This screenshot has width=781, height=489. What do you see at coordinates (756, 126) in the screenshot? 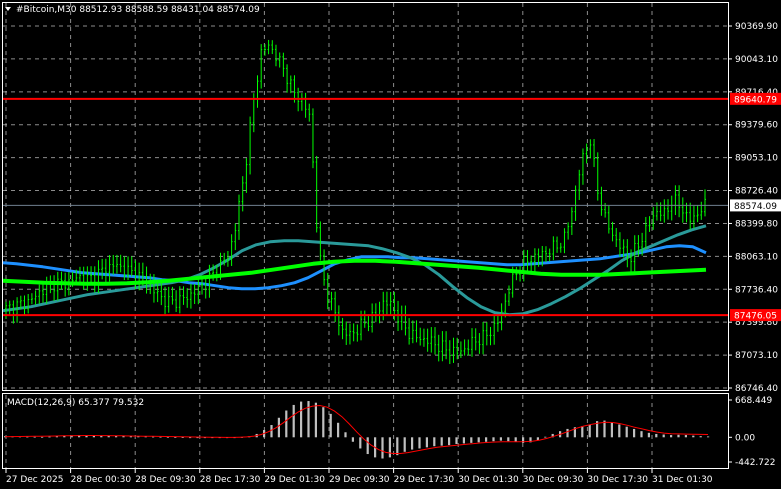
I see `price-tick-label: 89379.60` at bounding box center [756, 126].